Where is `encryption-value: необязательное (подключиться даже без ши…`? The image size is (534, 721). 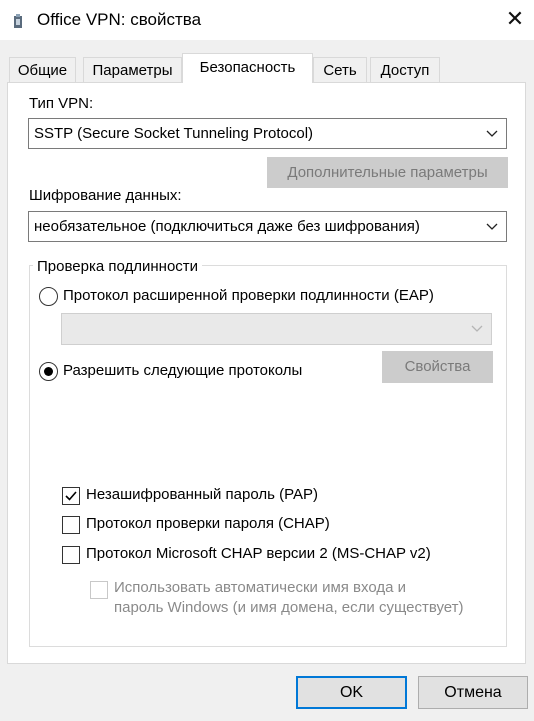
encryption-value: необязательное (подключиться даже без ши… is located at coordinates (227, 226).